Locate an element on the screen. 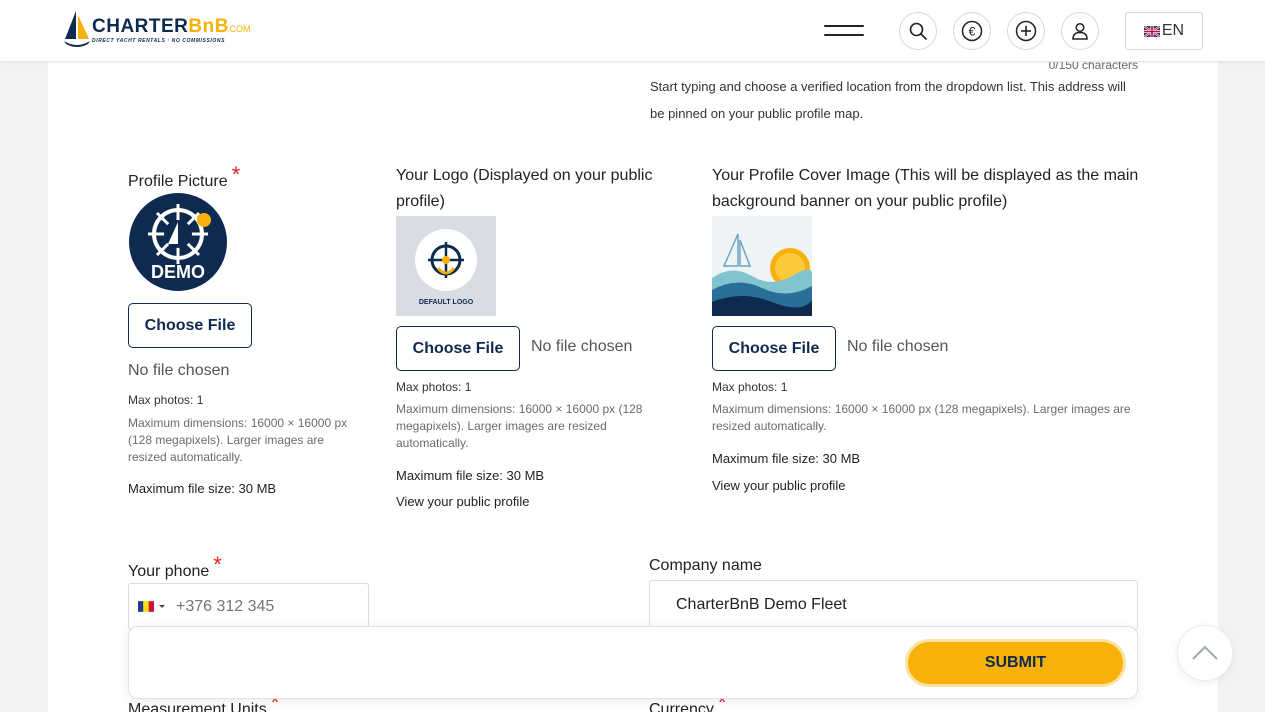 This screenshot has height=712, width=1265. chevron-up-icon is located at coordinates (1205, 652).